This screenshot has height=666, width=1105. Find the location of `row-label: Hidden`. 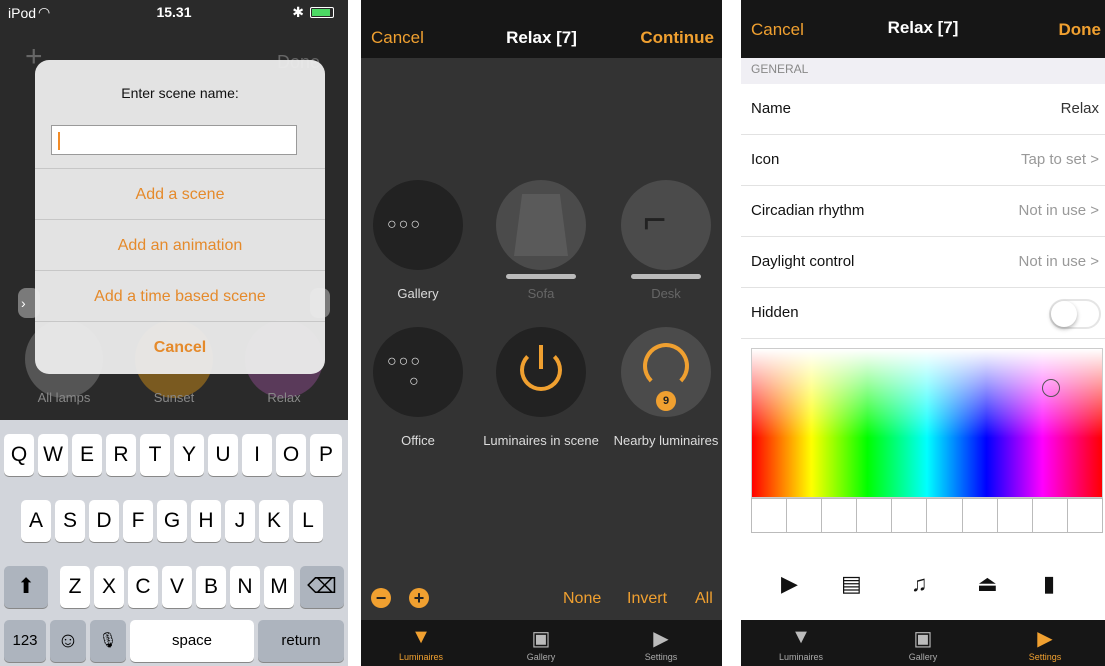

row-label: Hidden is located at coordinates (775, 312).